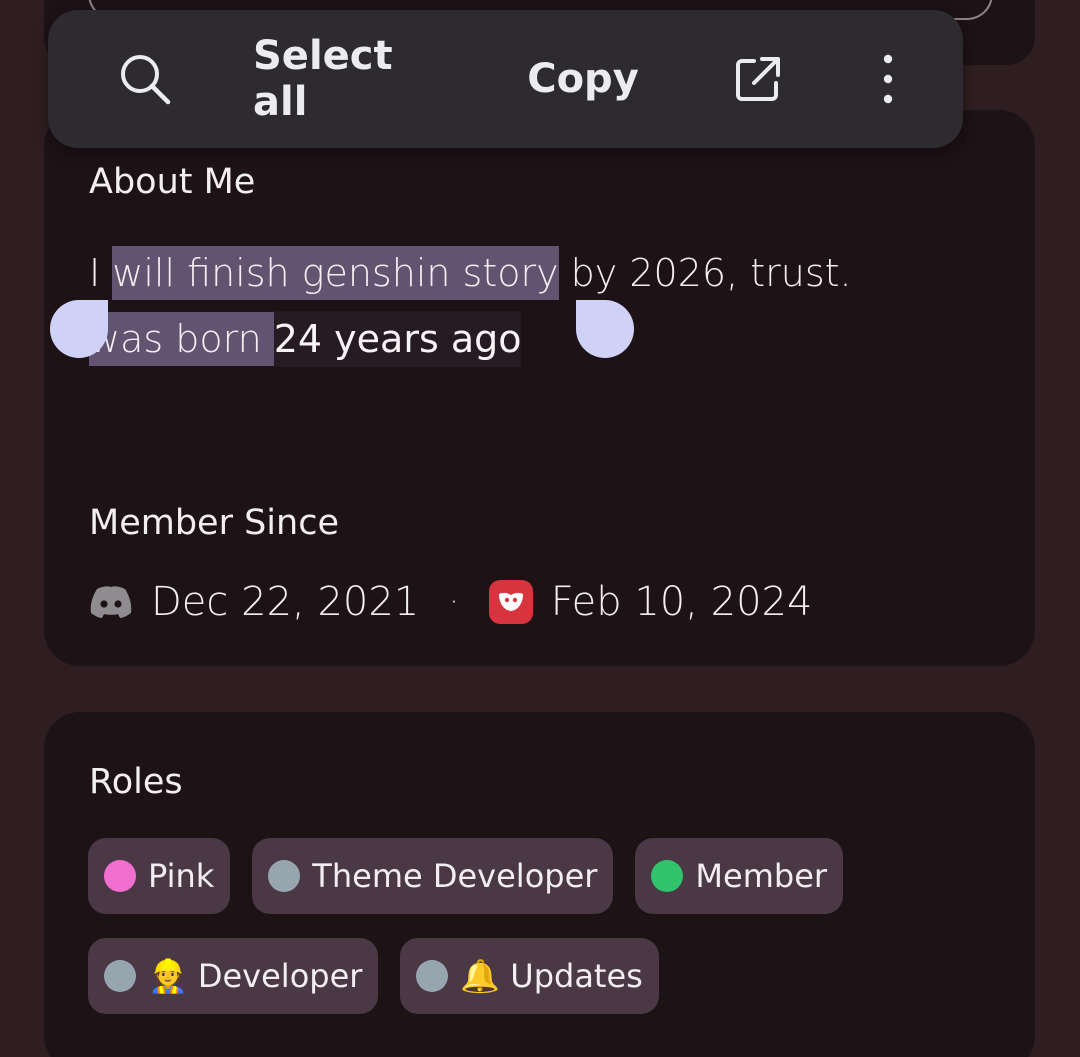 This screenshot has width=1080, height=1057. What do you see at coordinates (397, 339) in the screenshot?
I see `highlighted-text: 24 years ago` at bounding box center [397, 339].